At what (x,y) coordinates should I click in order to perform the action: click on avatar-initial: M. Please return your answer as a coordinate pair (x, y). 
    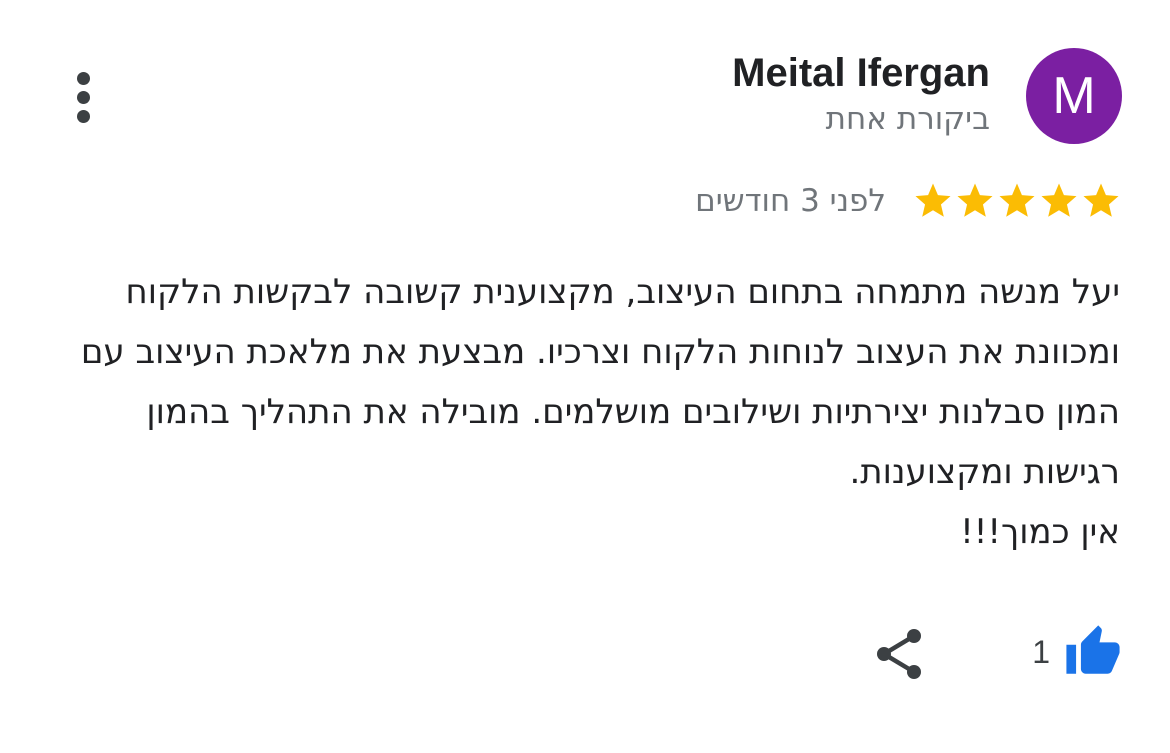
    Looking at the image, I should click on (1074, 96).